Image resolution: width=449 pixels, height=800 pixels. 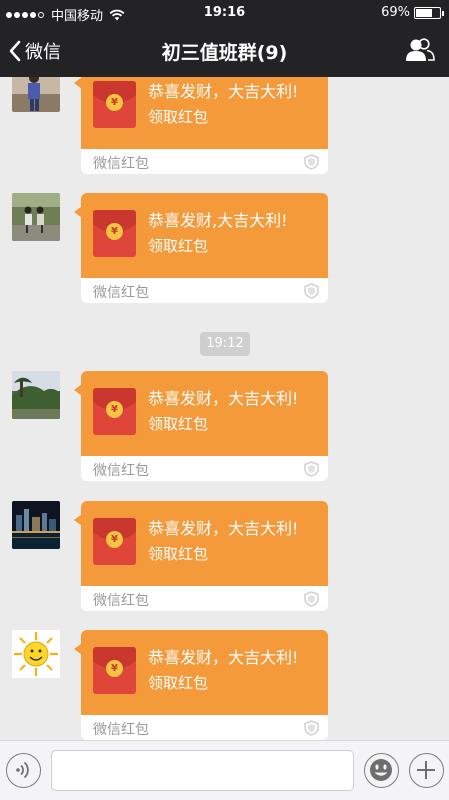 What do you see at coordinates (395, 12) in the screenshot?
I see `battery-percent: 69%` at bounding box center [395, 12].